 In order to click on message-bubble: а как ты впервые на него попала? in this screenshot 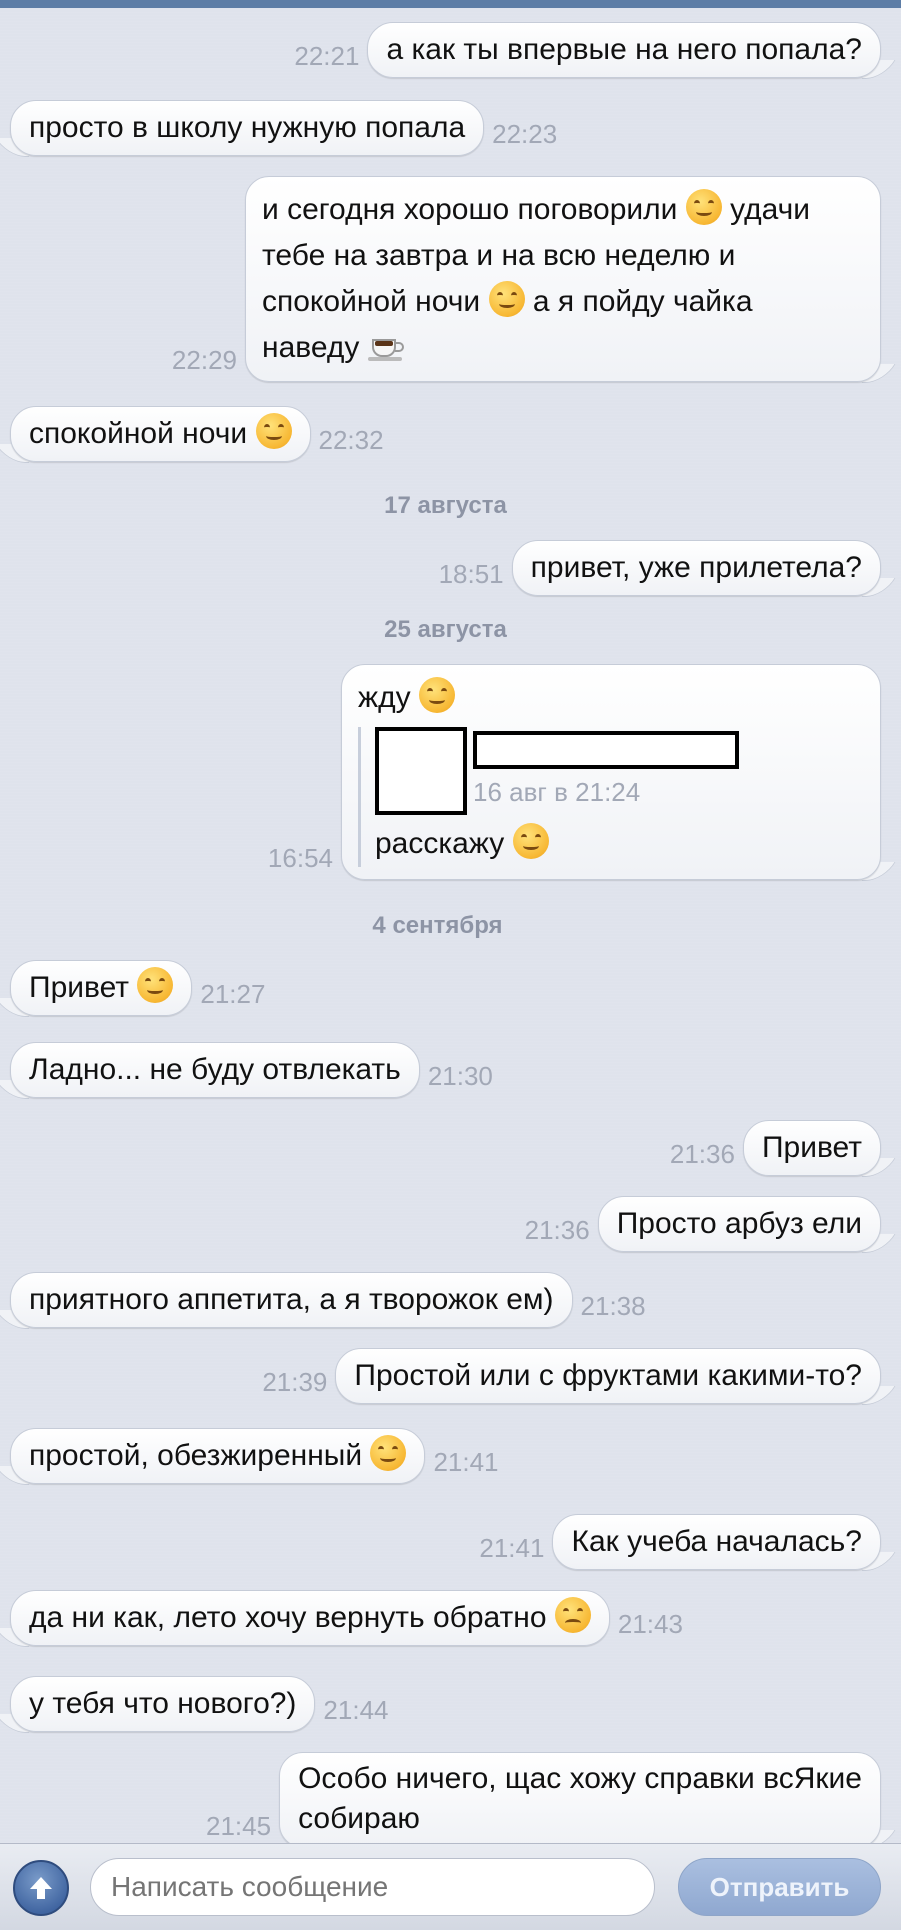, I will do `click(624, 50)`.